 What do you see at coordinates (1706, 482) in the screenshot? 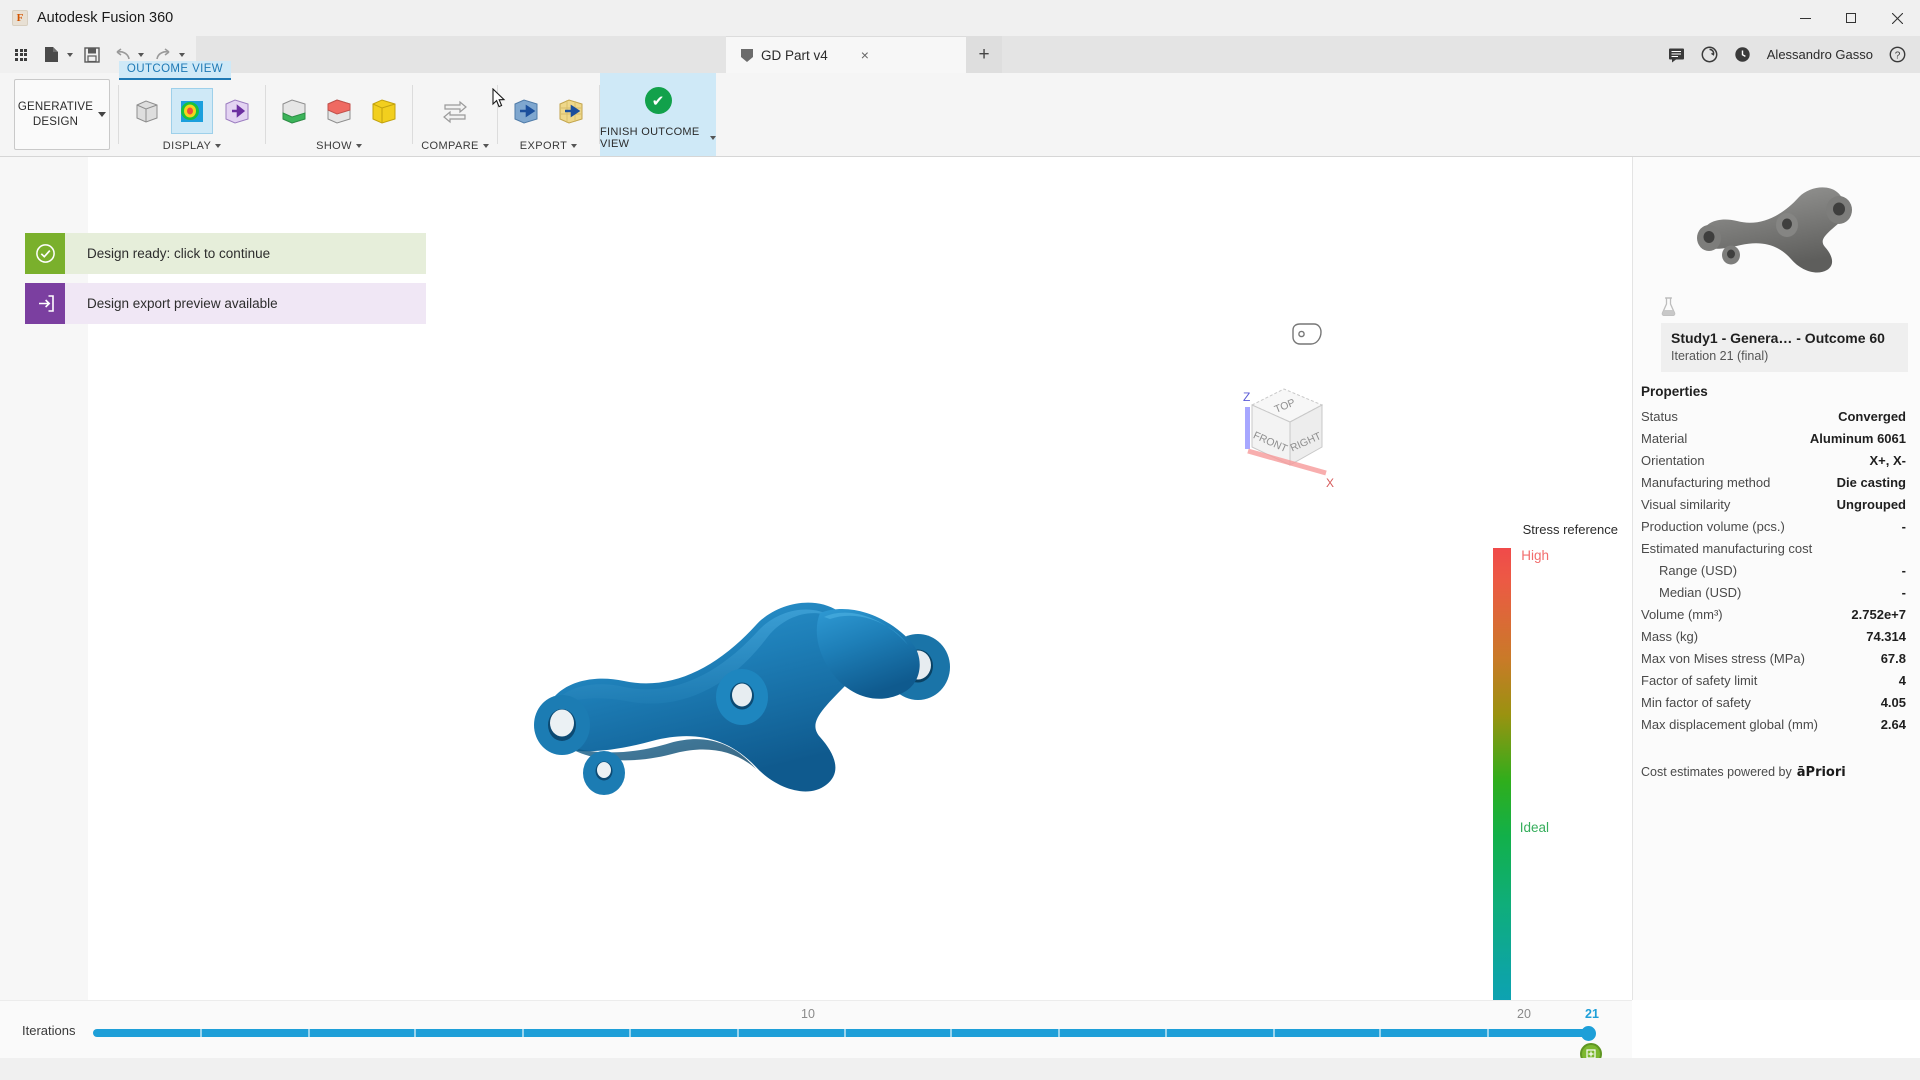
I see `property-key: Manufacturing method` at bounding box center [1706, 482].